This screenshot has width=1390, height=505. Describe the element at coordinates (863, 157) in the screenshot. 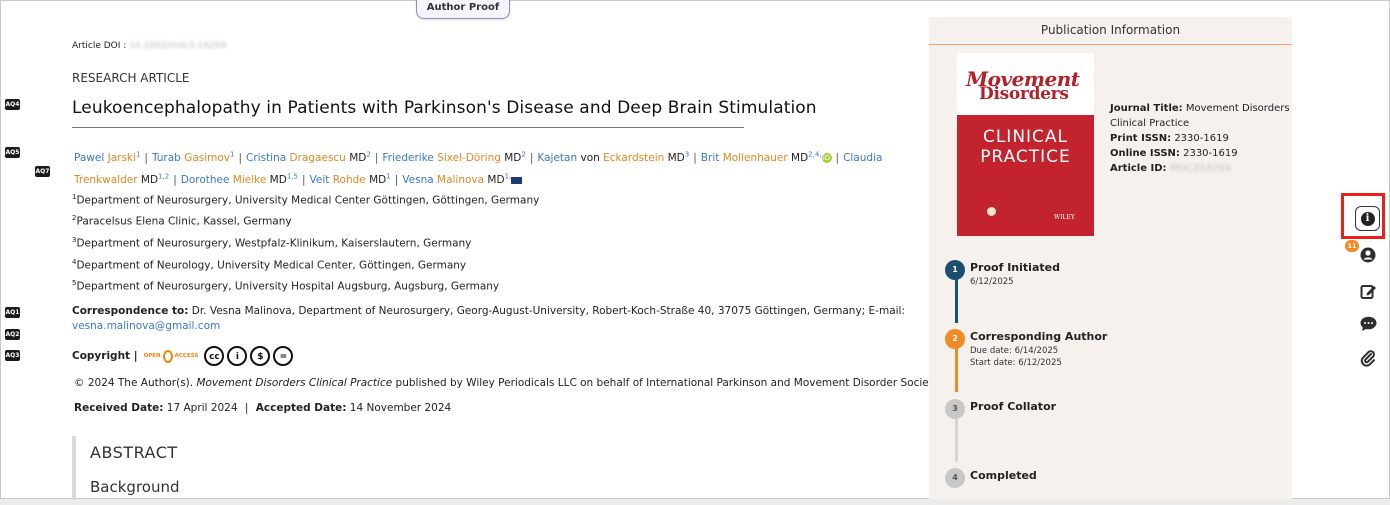

I see `author-given-name: Claudia` at that location.